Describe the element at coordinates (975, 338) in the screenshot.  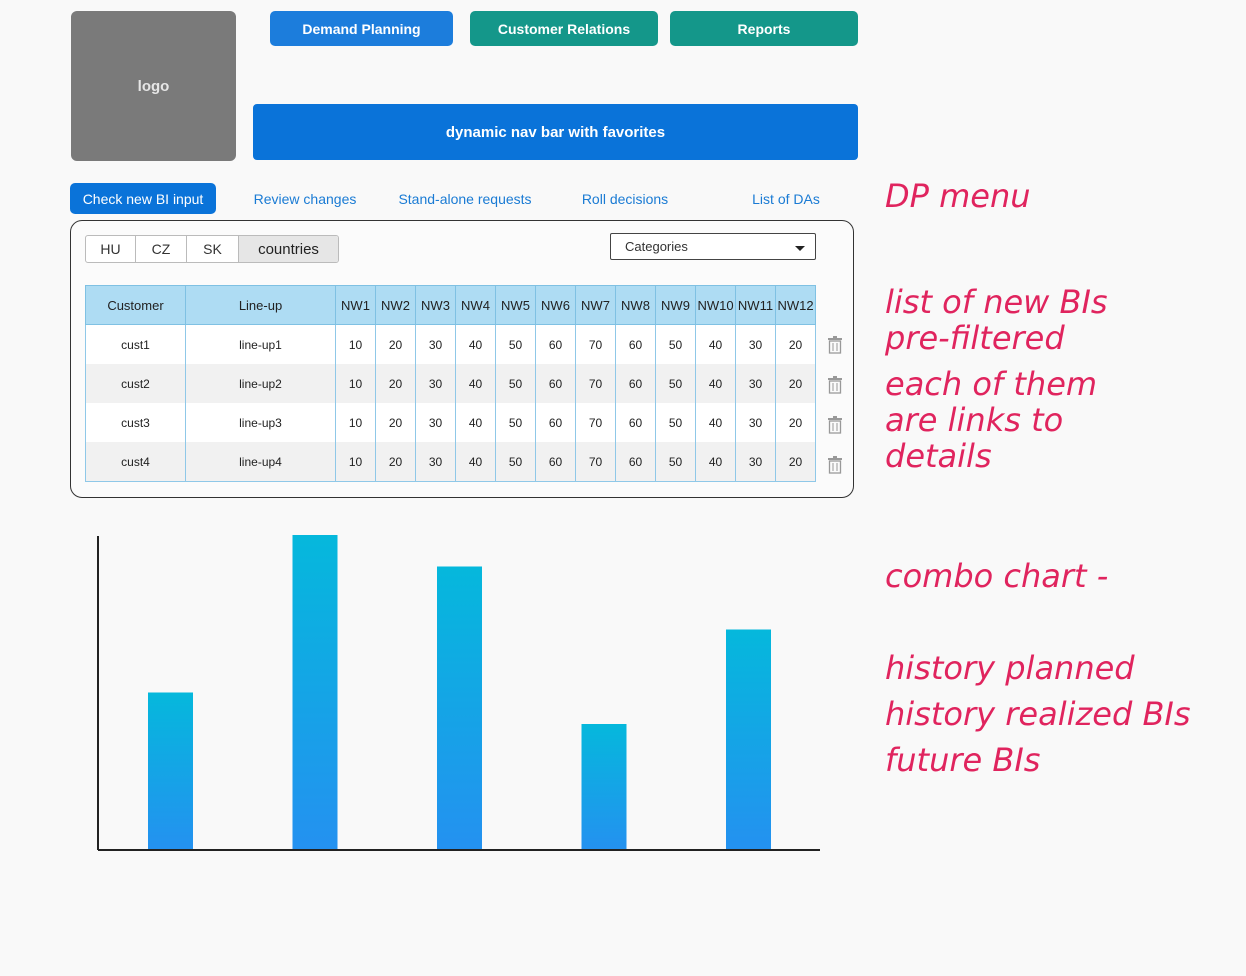
I see `note-list-line2: pre-filtered` at that location.